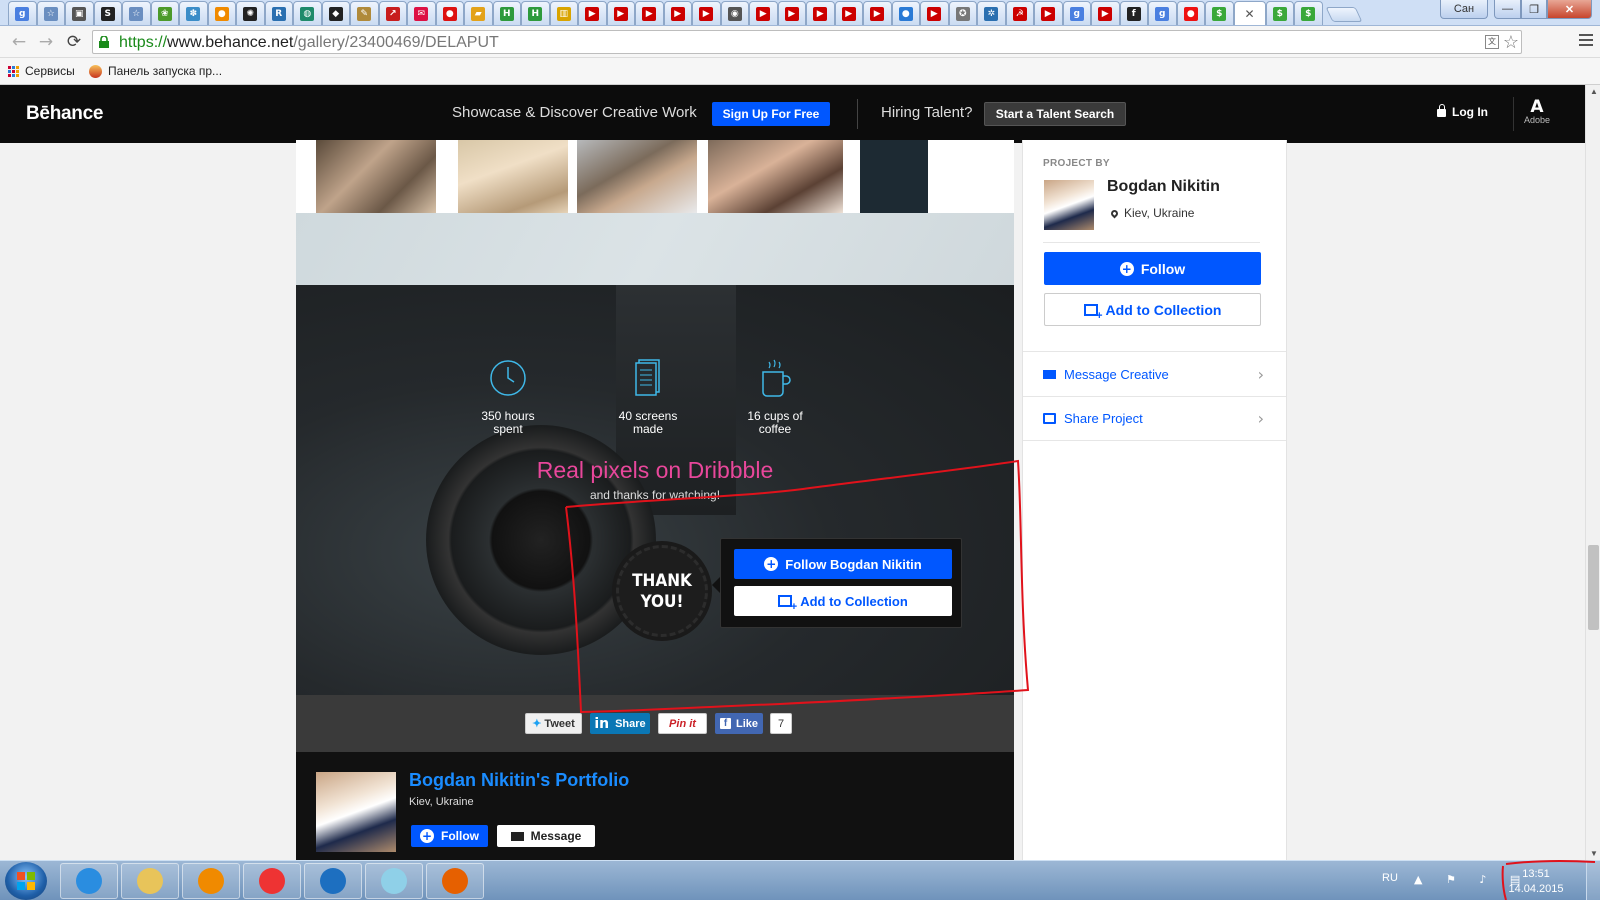 The width and height of the screenshot is (1600, 900). Describe the element at coordinates (392, 13) in the screenshot. I see `browser-tab: ↗` at that location.